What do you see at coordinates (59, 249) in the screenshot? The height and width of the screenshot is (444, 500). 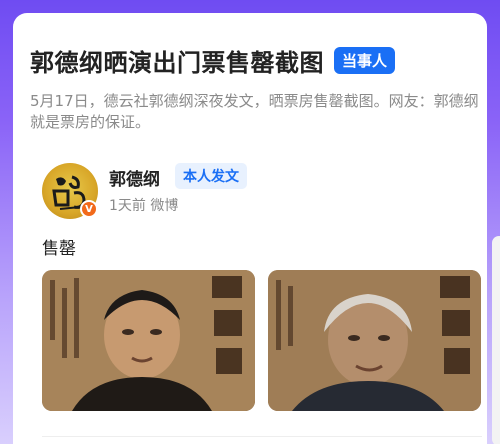 I see `post-text: 售罄` at bounding box center [59, 249].